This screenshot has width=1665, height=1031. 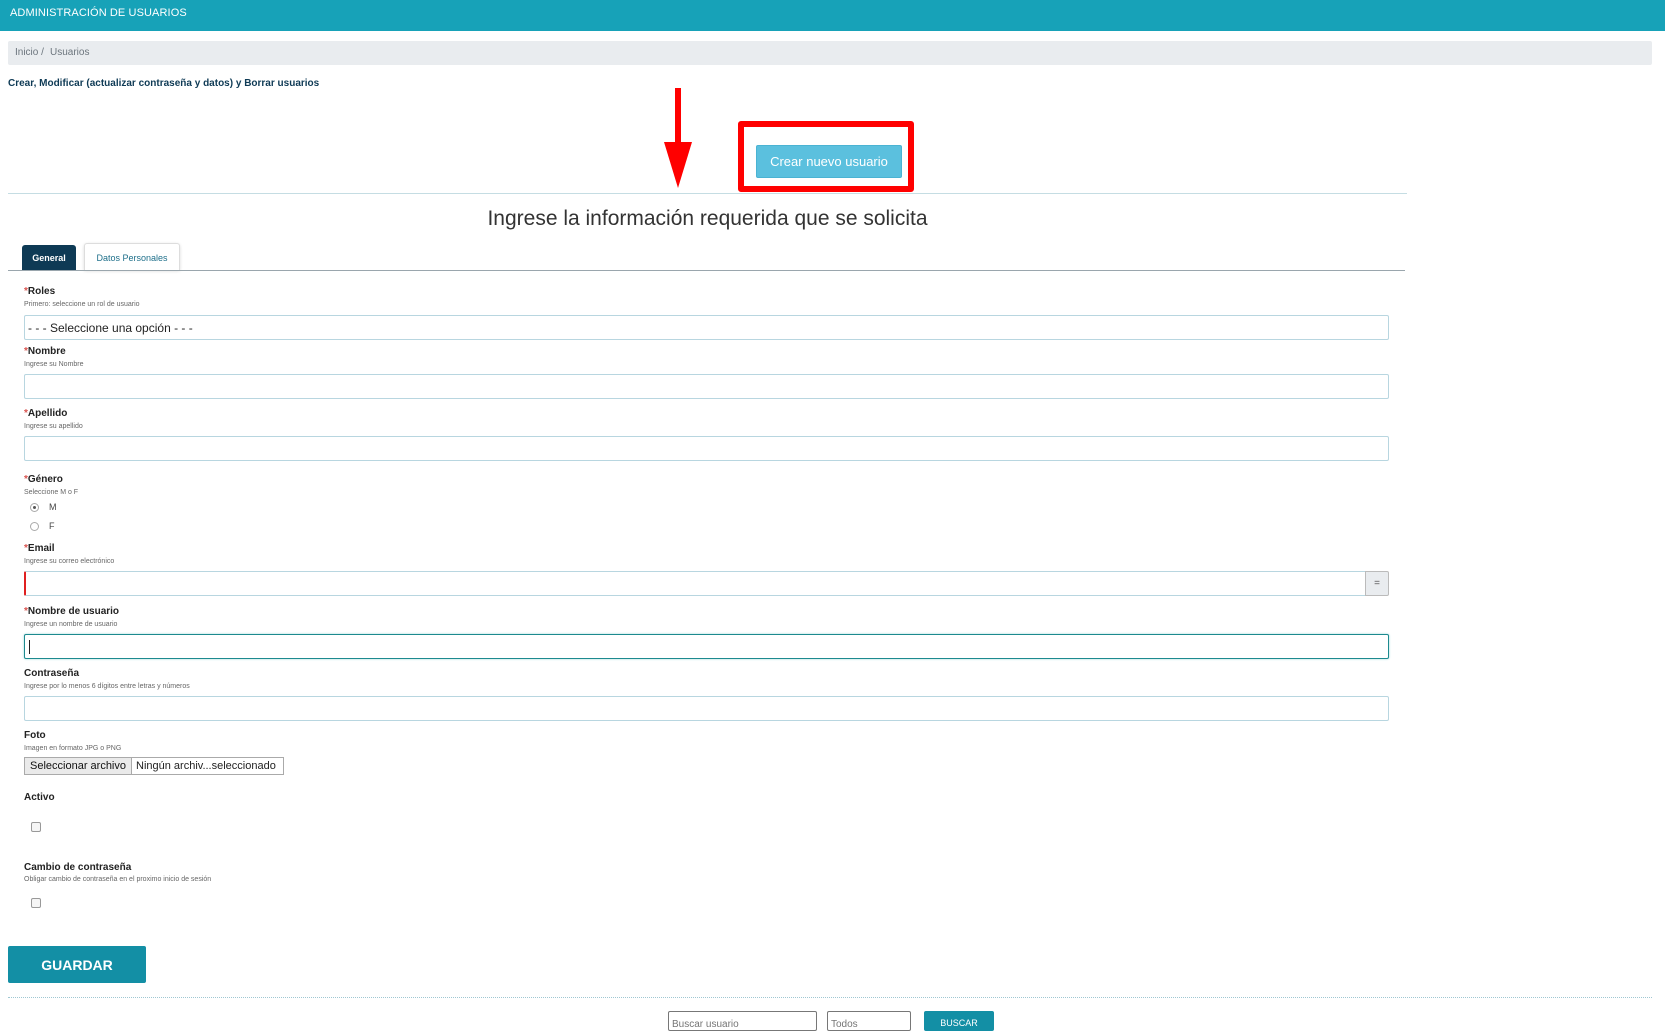 What do you see at coordinates (830, 997) in the screenshot?
I see `divider-bottom` at bounding box center [830, 997].